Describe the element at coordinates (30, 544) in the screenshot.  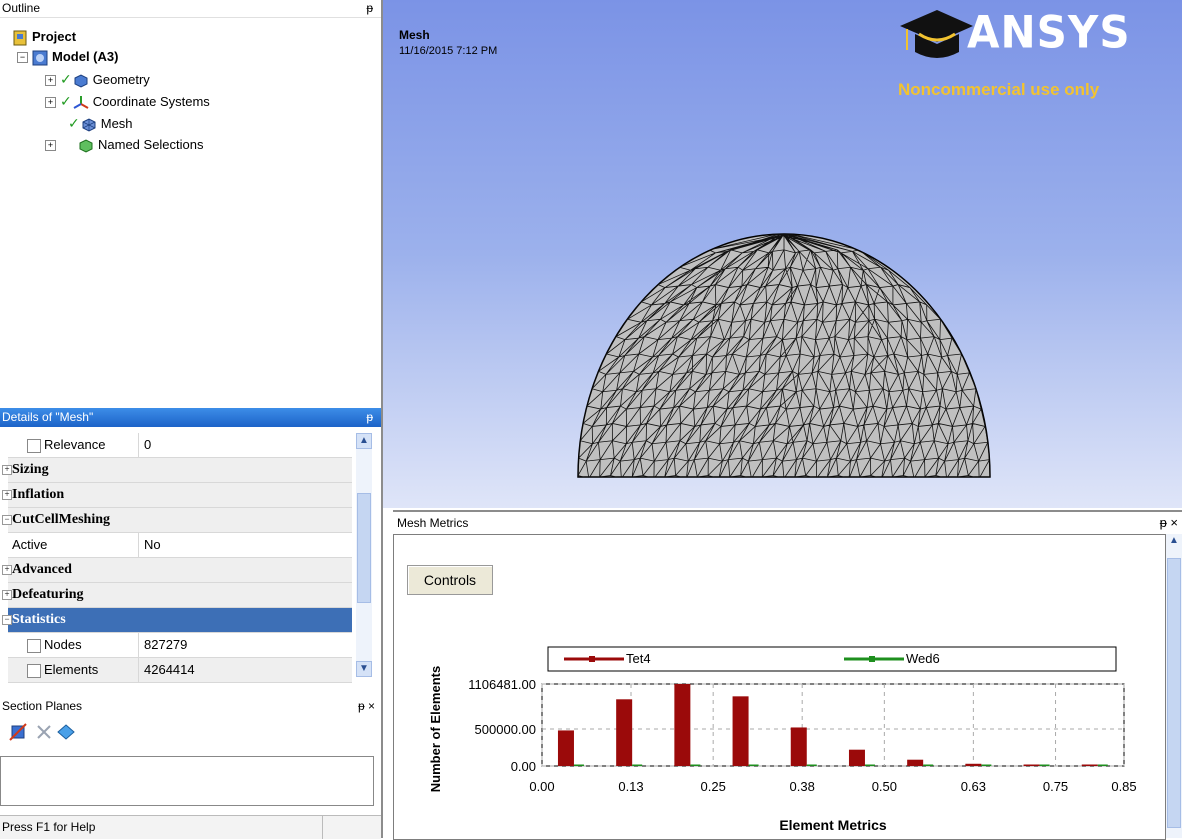
I see `row-label: Active` at that location.